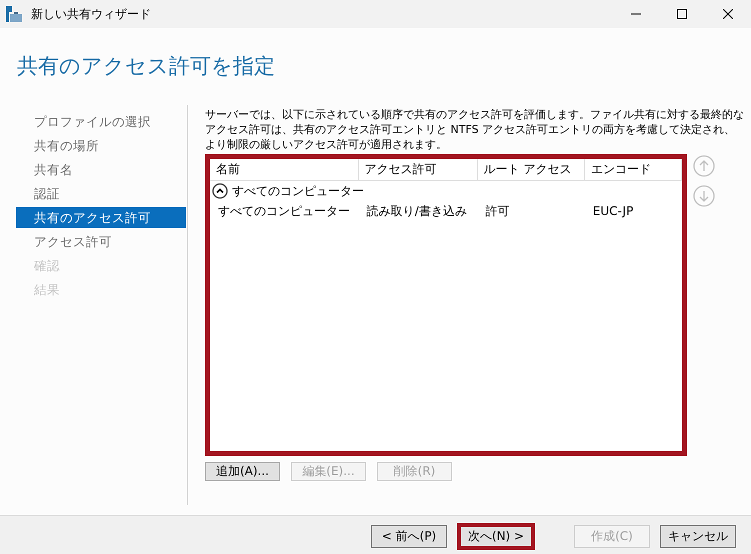  I want to click on table-cell: 許可, so click(498, 211).